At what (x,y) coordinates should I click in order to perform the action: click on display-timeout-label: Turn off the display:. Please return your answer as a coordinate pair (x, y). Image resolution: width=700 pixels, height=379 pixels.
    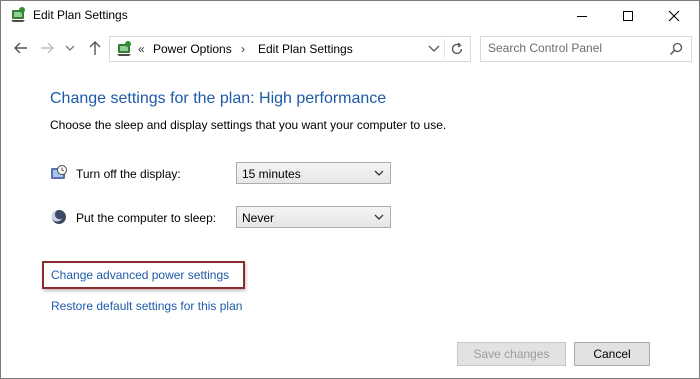
    Looking at the image, I should click on (128, 174).